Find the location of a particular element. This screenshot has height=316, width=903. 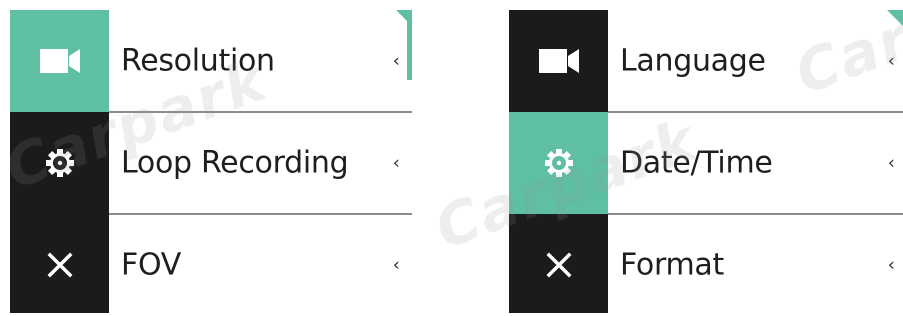

menu-item-label: Date/Time is located at coordinates (696, 163).